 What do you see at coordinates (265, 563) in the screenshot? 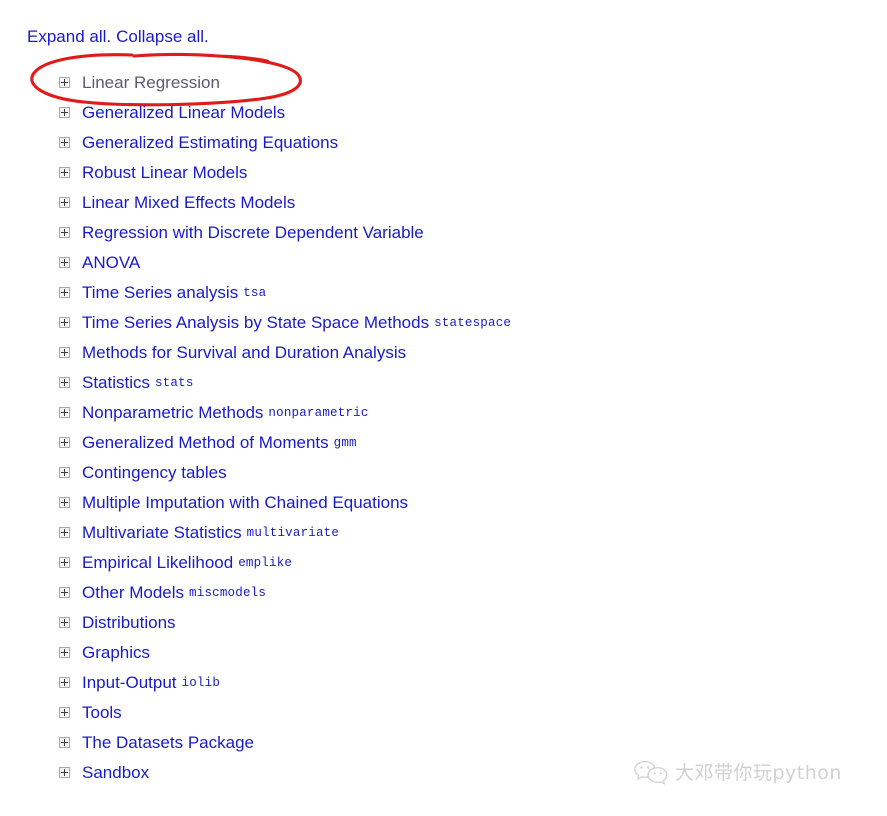
I see `module-name: emplike` at bounding box center [265, 563].